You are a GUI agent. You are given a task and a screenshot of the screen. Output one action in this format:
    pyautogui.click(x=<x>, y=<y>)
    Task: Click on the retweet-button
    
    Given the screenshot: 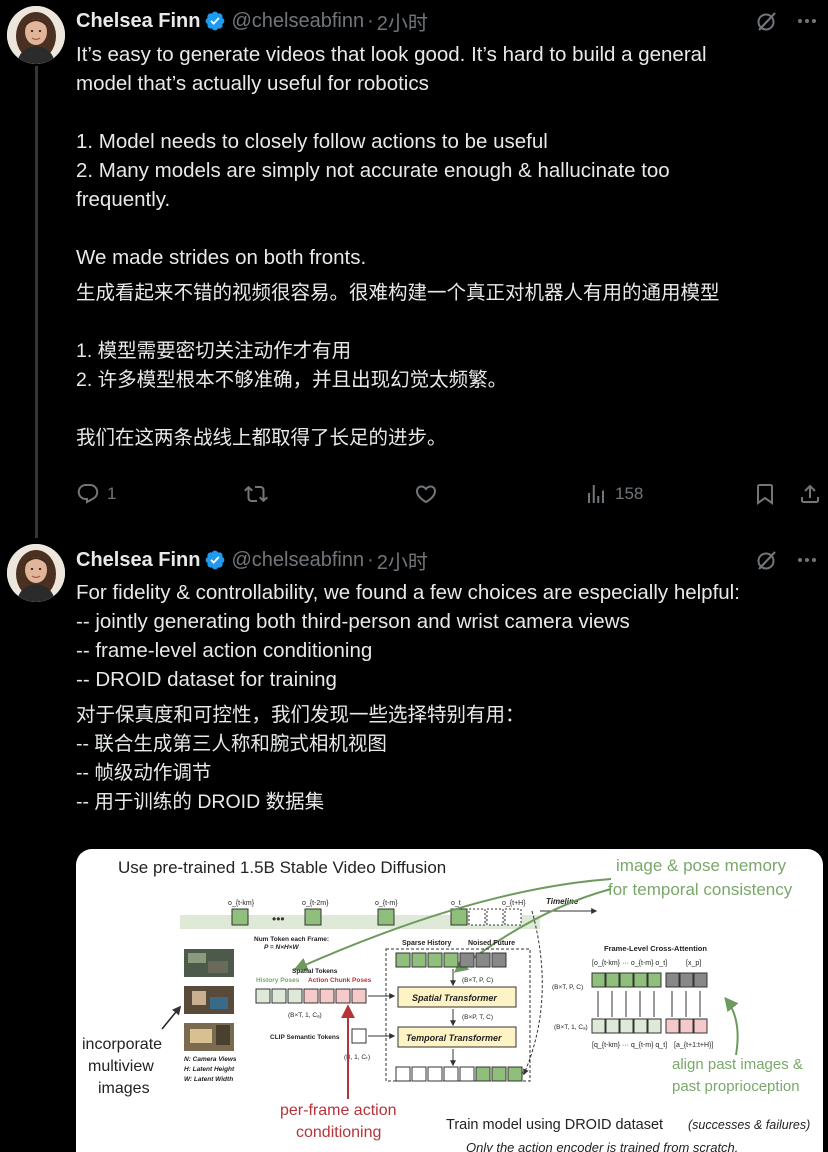 What is the action you would take?
    pyautogui.click(x=256, y=494)
    